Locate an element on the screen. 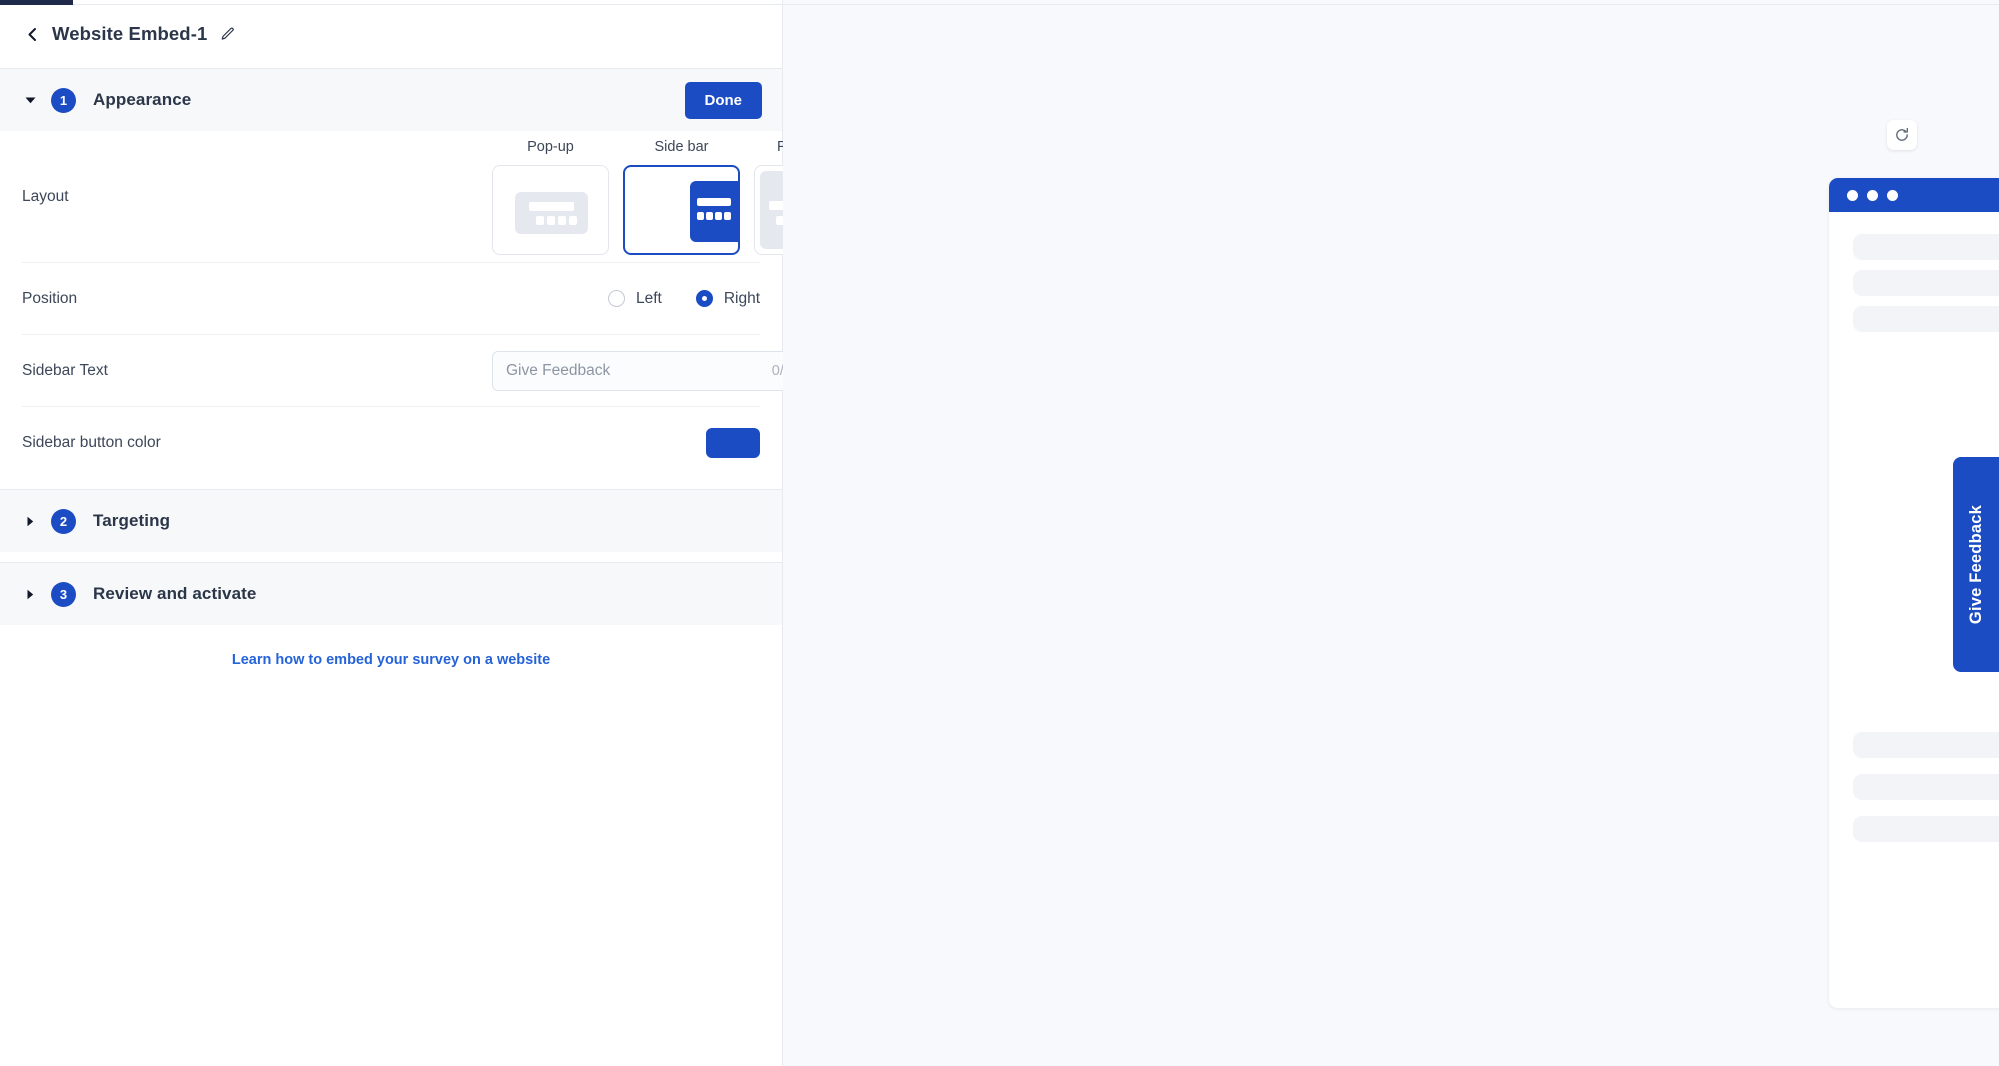 The height and width of the screenshot is (1066, 1999). position-options: Left Right is located at coordinates (683, 298).